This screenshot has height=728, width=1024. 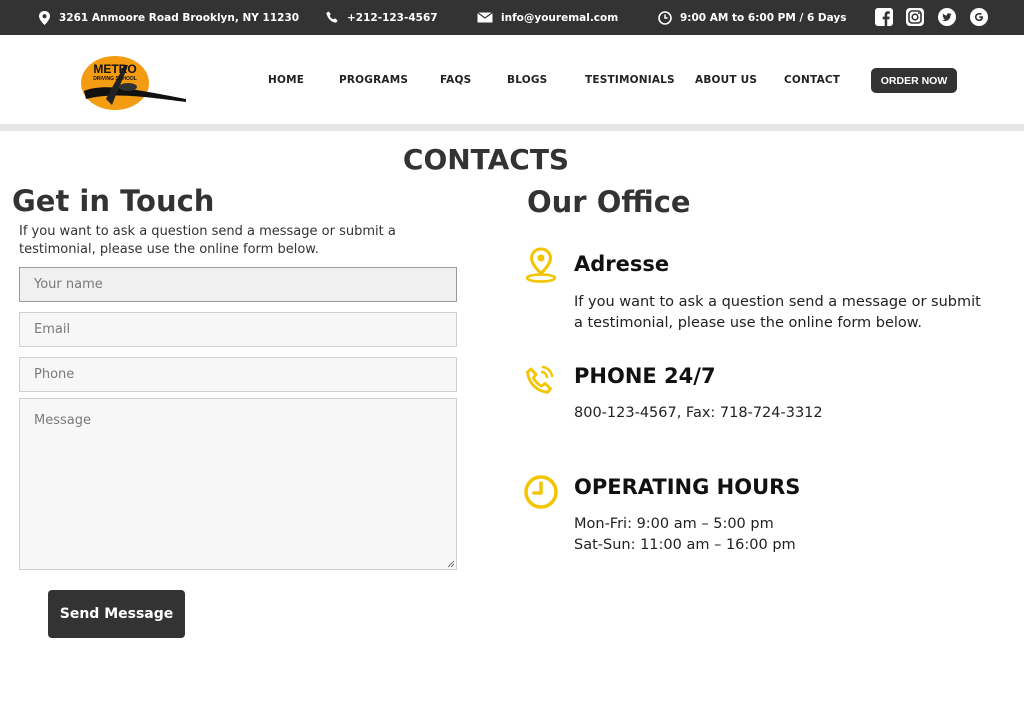 What do you see at coordinates (238, 284) in the screenshot?
I see `name-input` at bounding box center [238, 284].